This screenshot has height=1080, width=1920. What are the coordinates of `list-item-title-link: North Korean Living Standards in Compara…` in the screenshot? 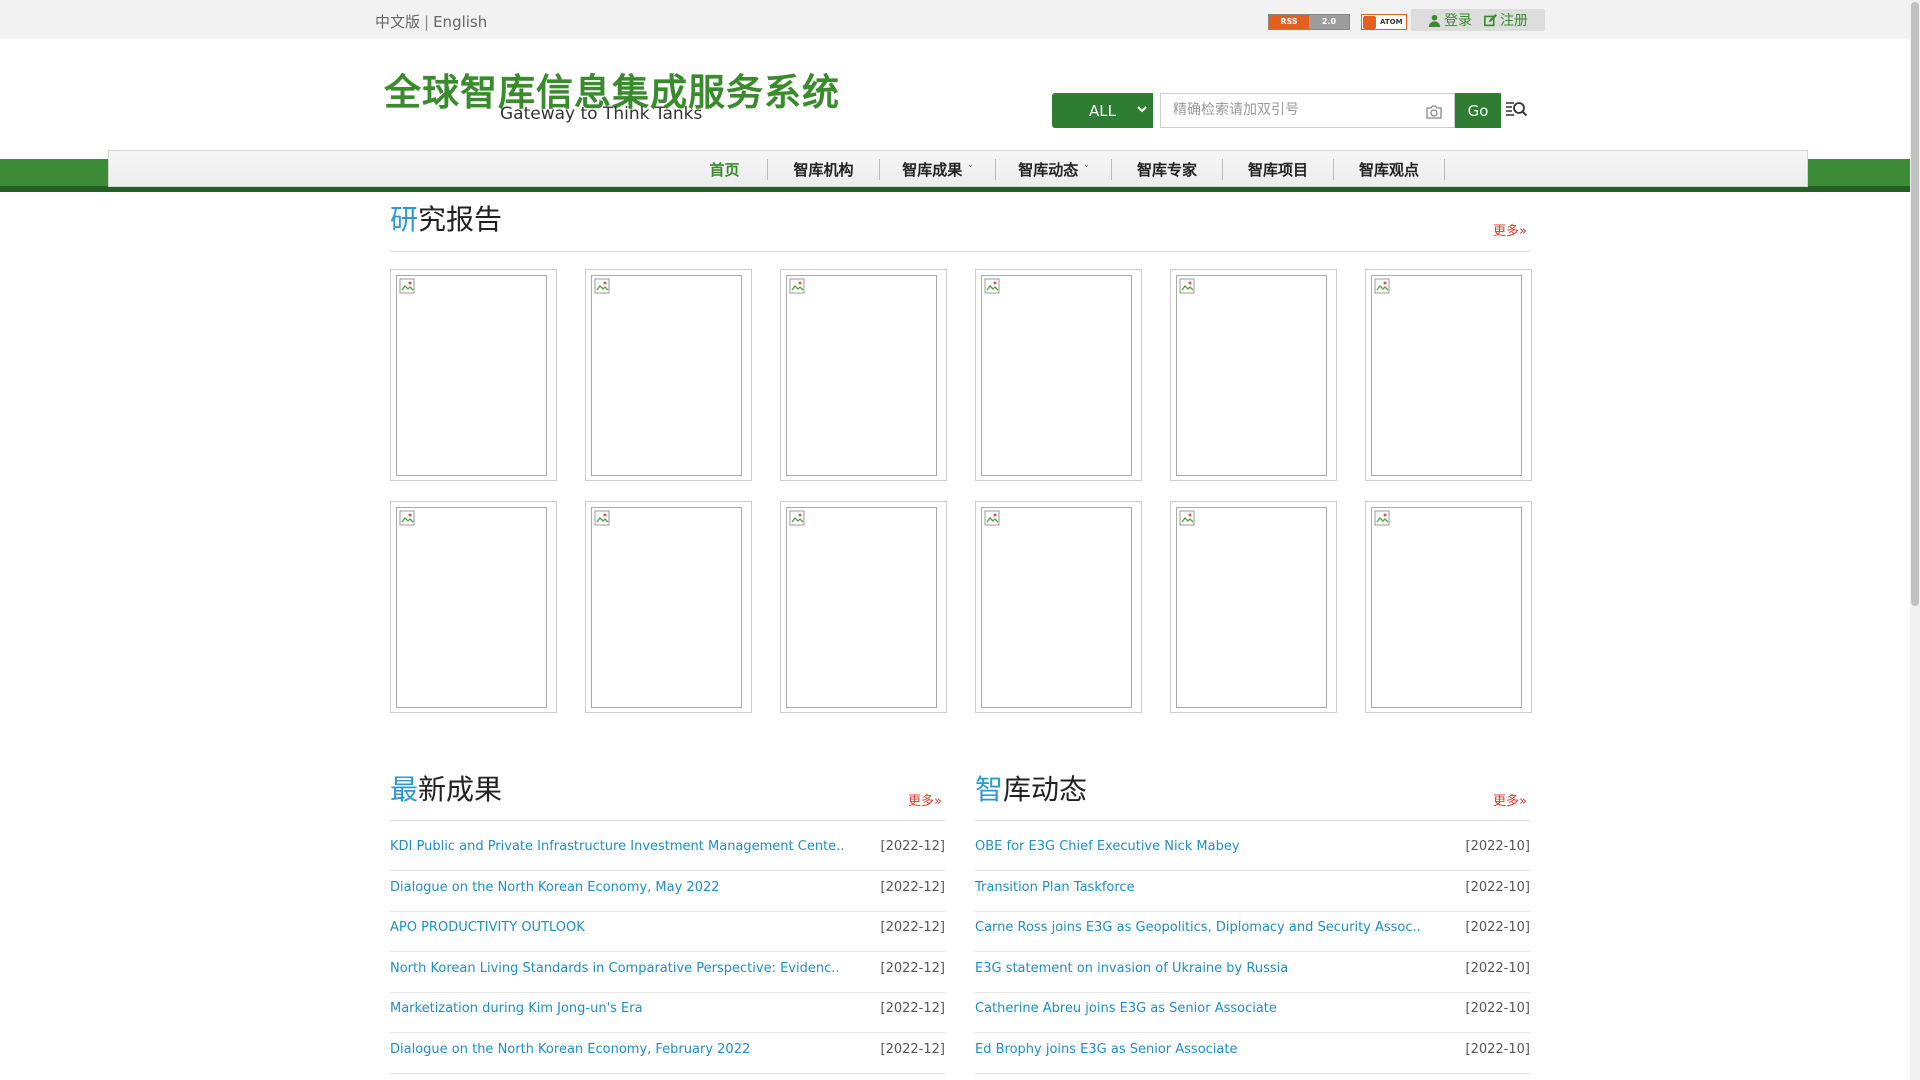 It's located at (615, 968).